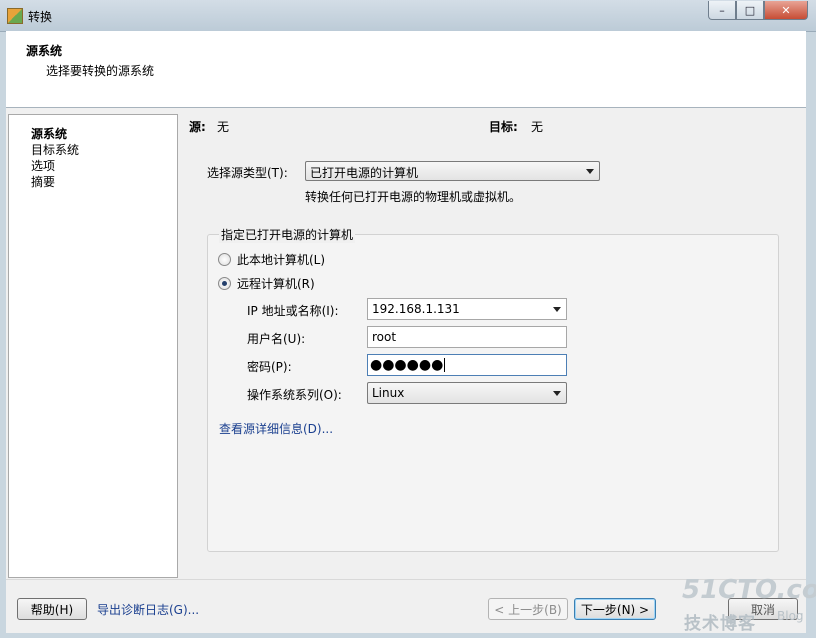 The height and width of the screenshot is (638, 816). Describe the element at coordinates (43, 182) in the screenshot. I see `nav-item-summary: 摘要` at that location.